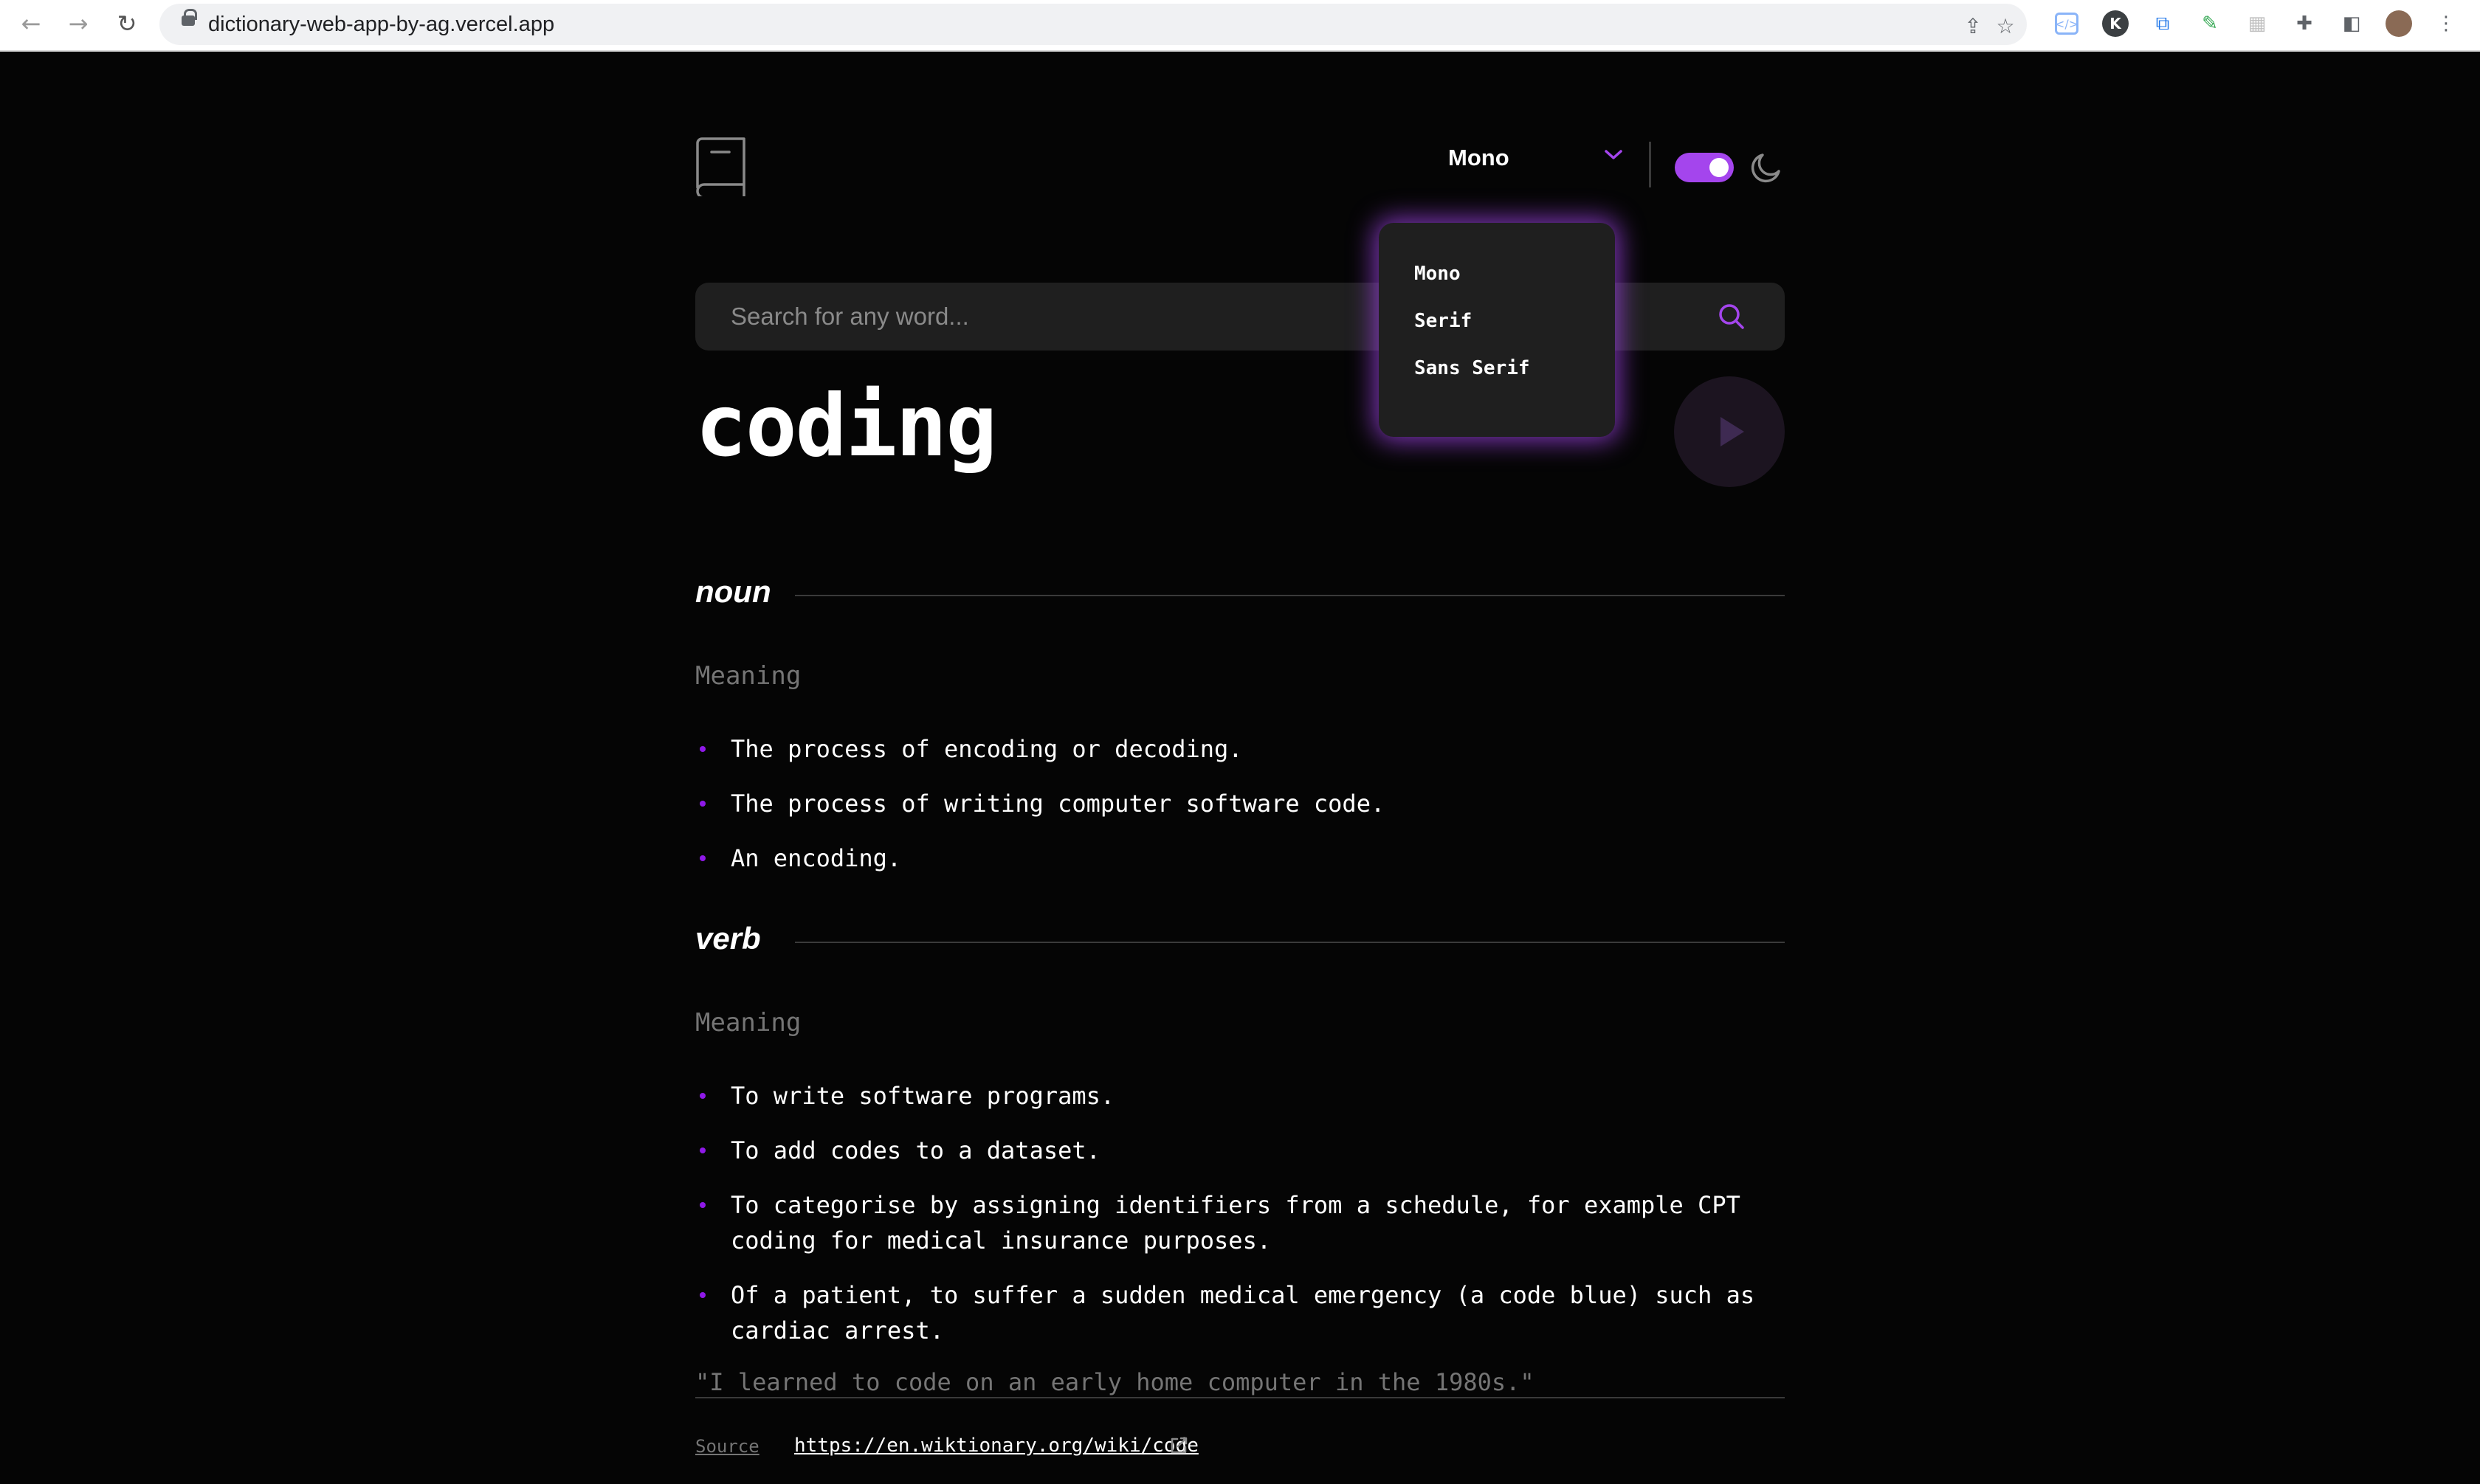 The image size is (2480, 1484). I want to click on share-icon: ⇪, so click(1973, 26).